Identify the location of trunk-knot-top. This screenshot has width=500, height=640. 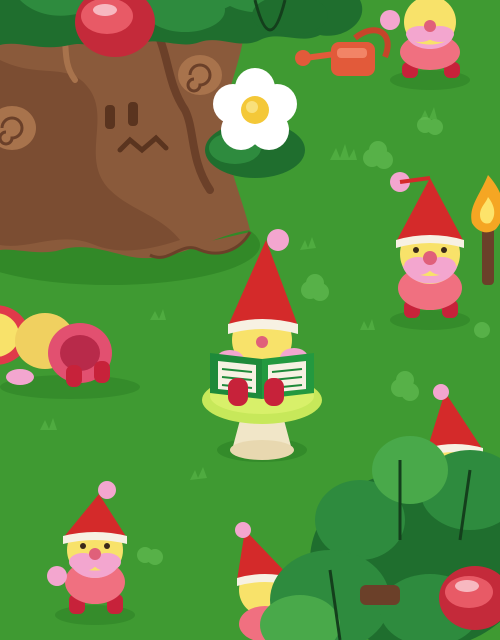
(200, 75).